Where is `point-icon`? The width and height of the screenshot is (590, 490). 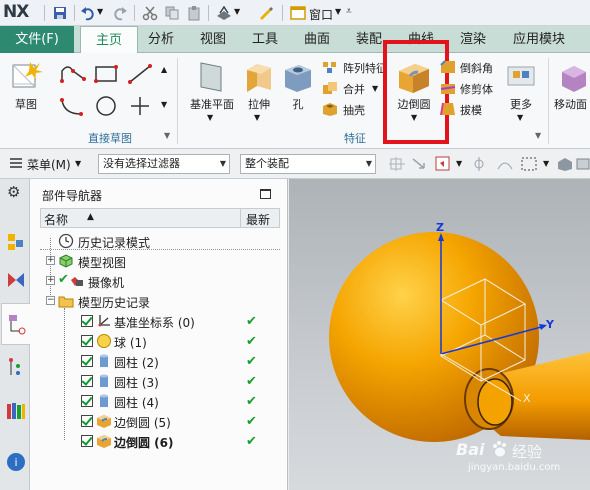
point-icon is located at coordinates (140, 106).